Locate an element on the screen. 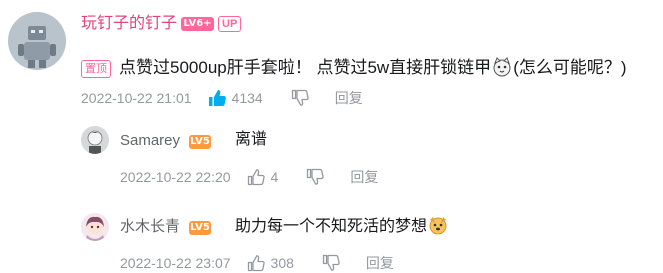 The image size is (663, 273). like-count: 308 is located at coordinates (282, 263).